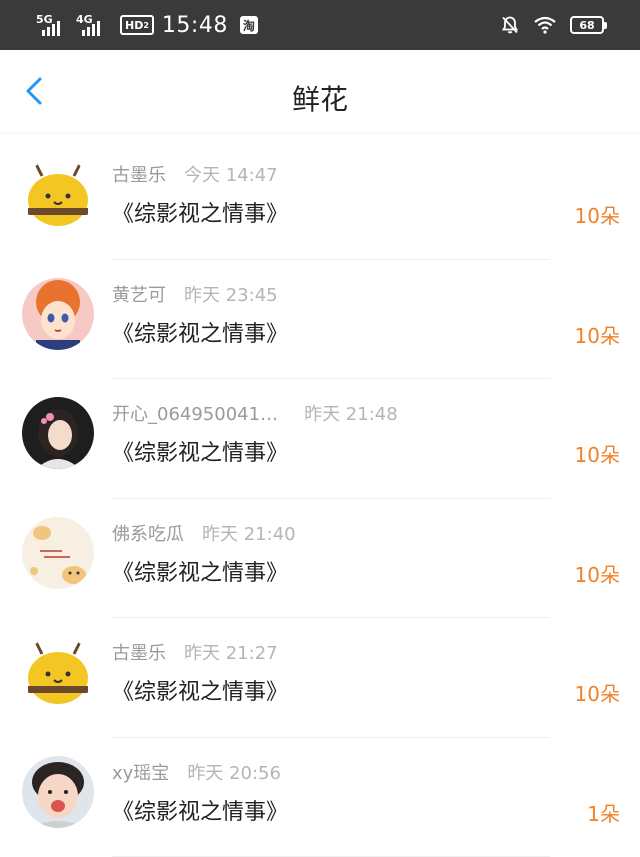 This screenshot has width=640, height=857. I want to click on record-time: 昨天 21:40, so click(249, 534).